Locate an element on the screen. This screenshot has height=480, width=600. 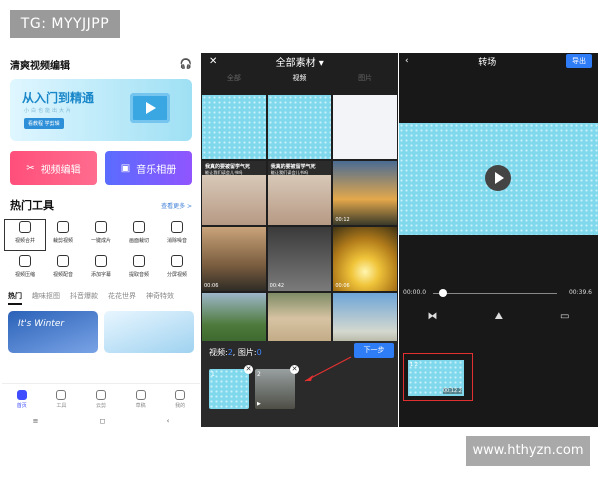
screen-title: 转场 is located at coordinates (487, 62).